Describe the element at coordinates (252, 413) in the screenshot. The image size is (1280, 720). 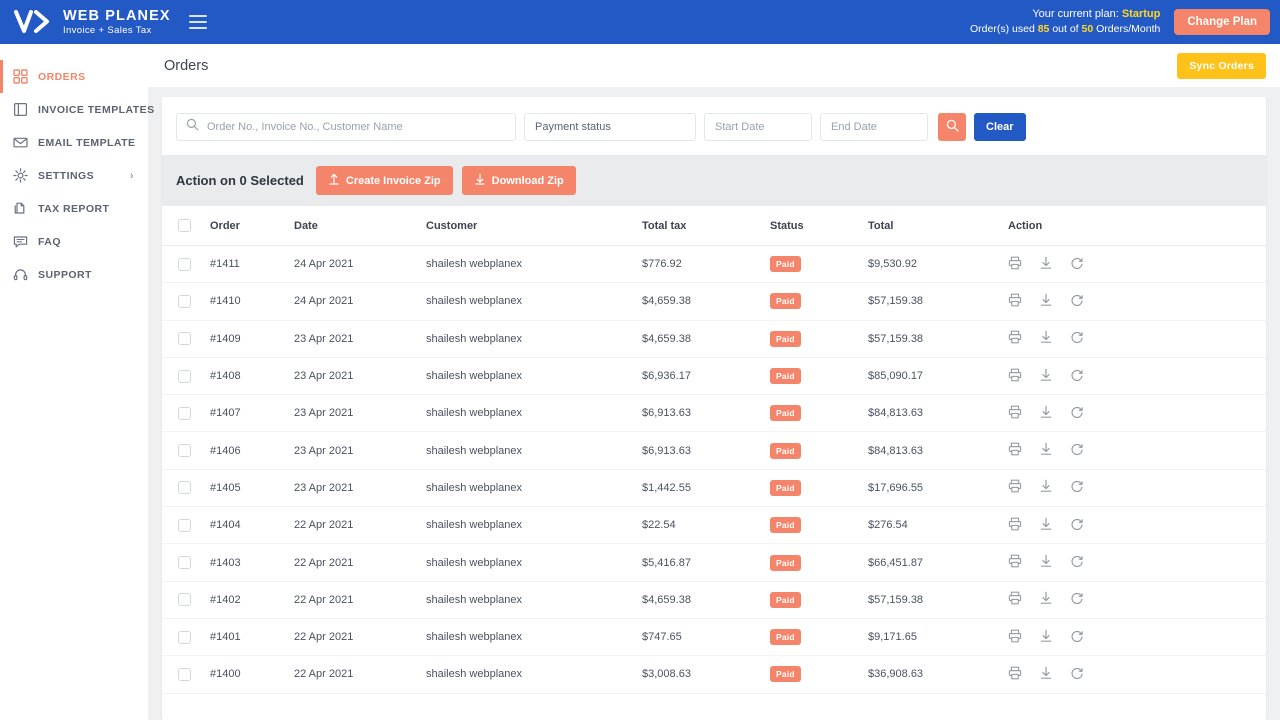
I see `cell-order: #1407` at that location.